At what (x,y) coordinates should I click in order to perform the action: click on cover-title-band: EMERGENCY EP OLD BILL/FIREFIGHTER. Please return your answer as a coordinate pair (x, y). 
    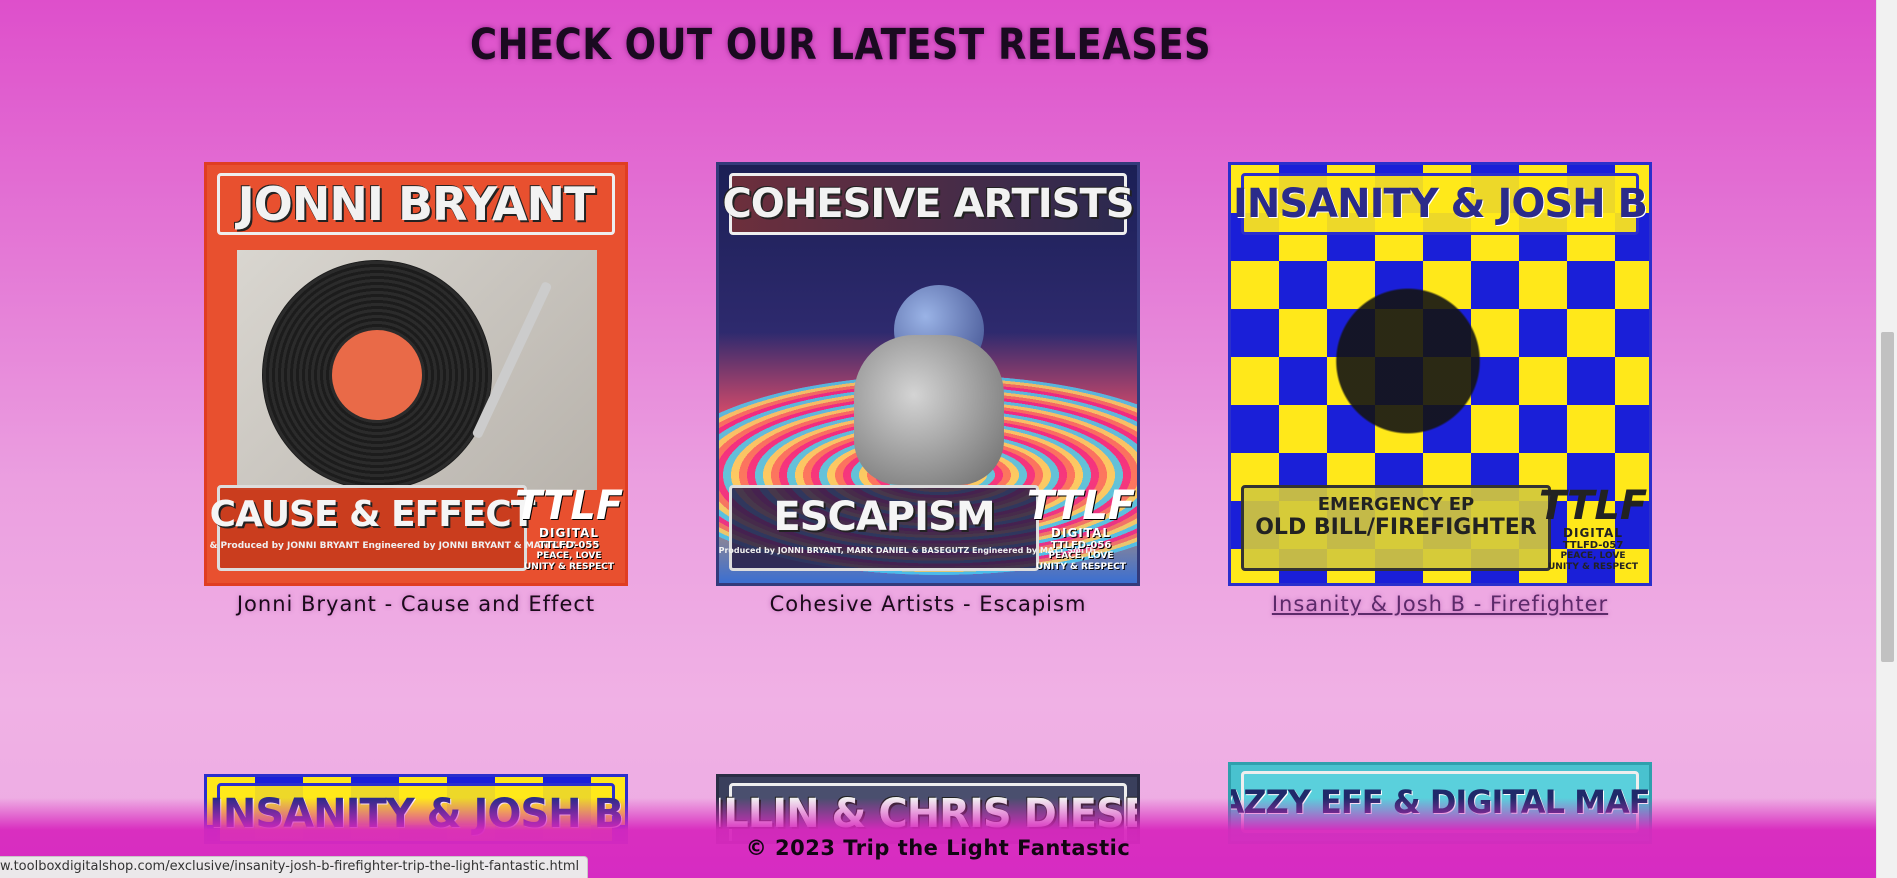
    Looking at the image, I should click on (1396, 528).